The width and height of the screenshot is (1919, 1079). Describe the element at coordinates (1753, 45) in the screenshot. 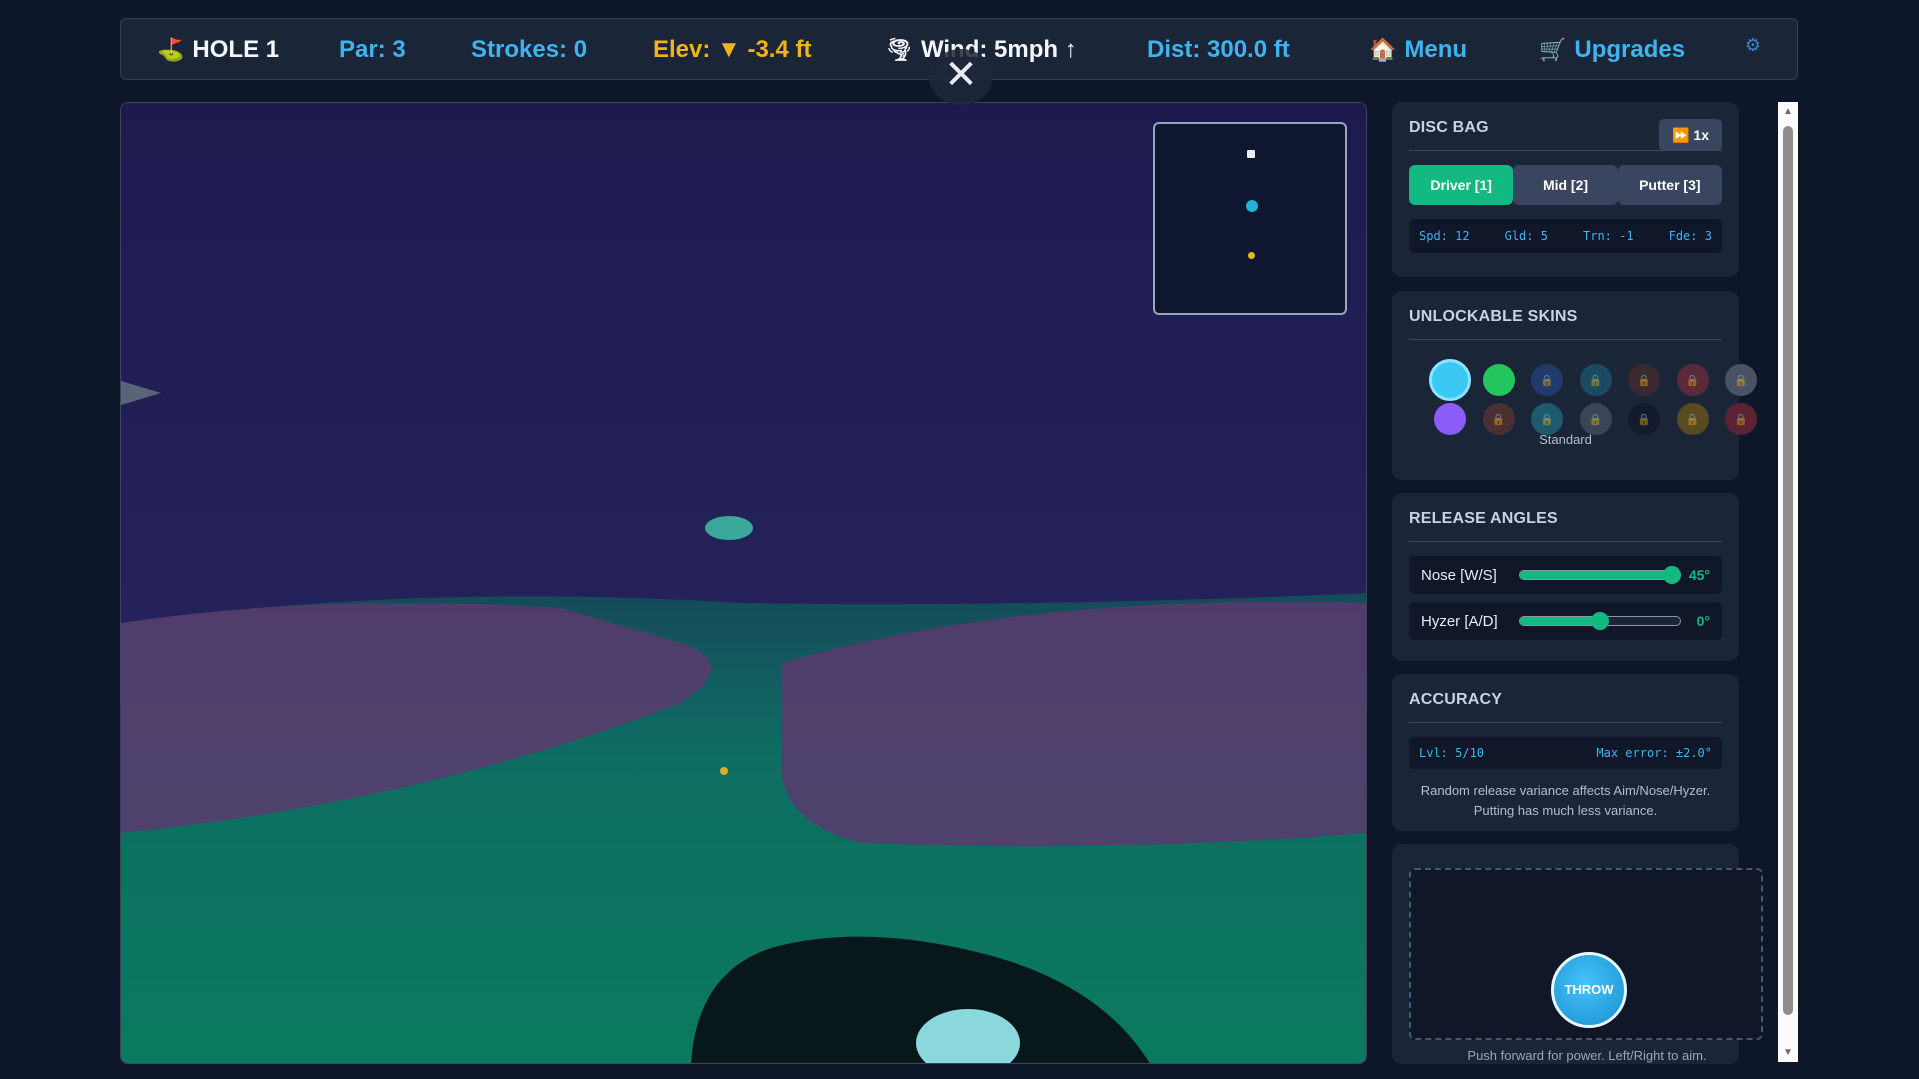

I see `gear-icon: ⚙` at that location.